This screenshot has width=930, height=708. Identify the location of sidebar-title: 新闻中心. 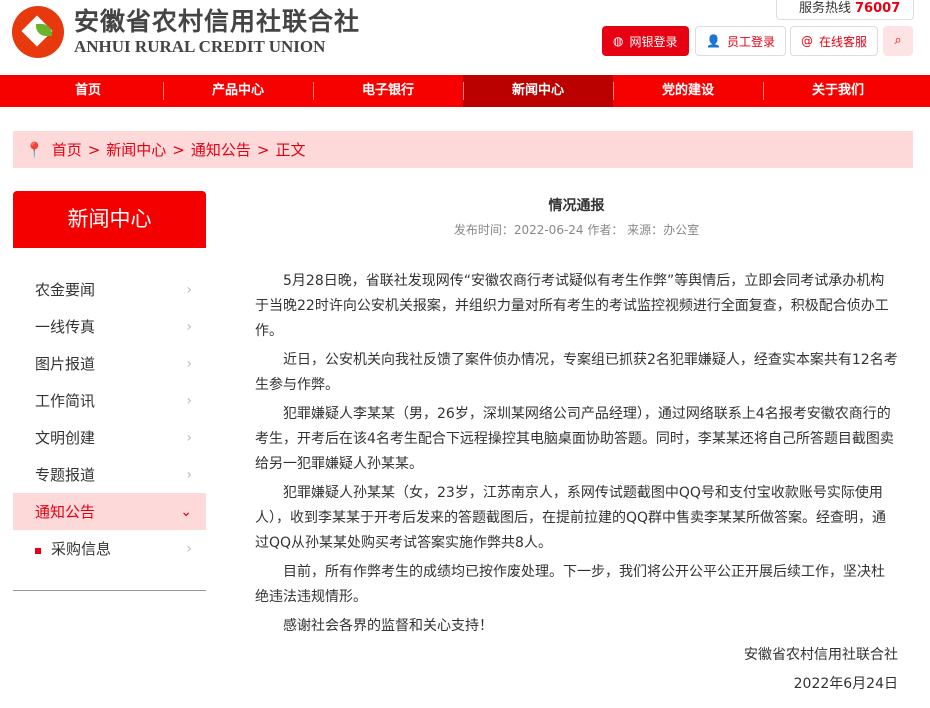
(109, 219).